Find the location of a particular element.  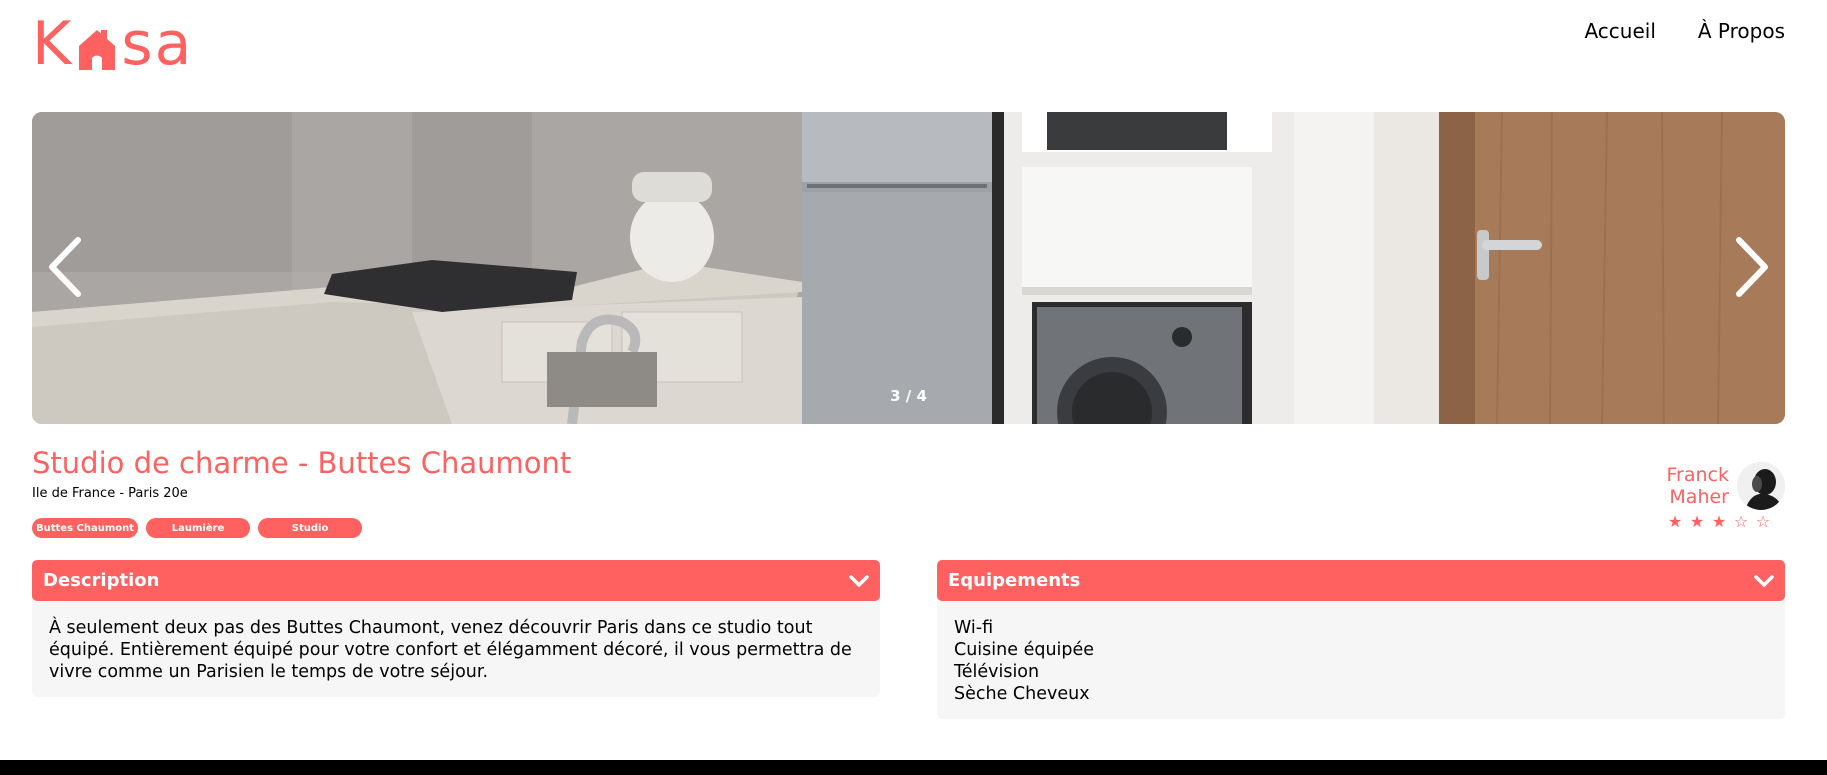

house-icon is located at coordinates (97, 50).